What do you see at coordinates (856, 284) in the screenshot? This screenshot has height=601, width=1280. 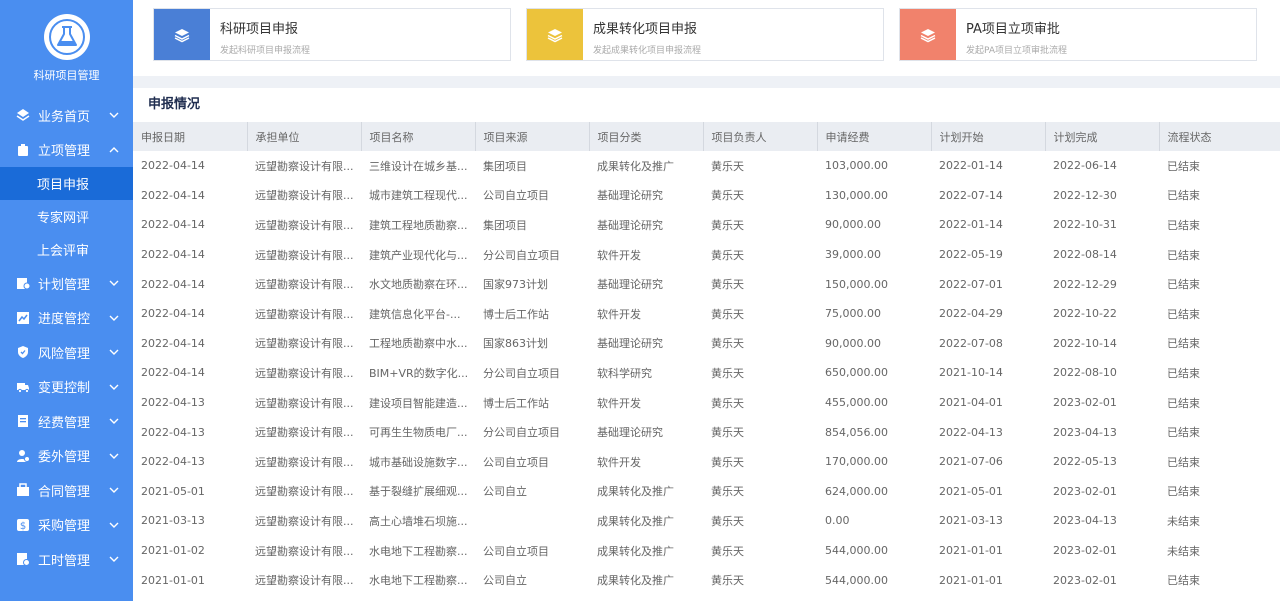 I see `table-cell: 150,000.00` at bounding box center [856, 284].